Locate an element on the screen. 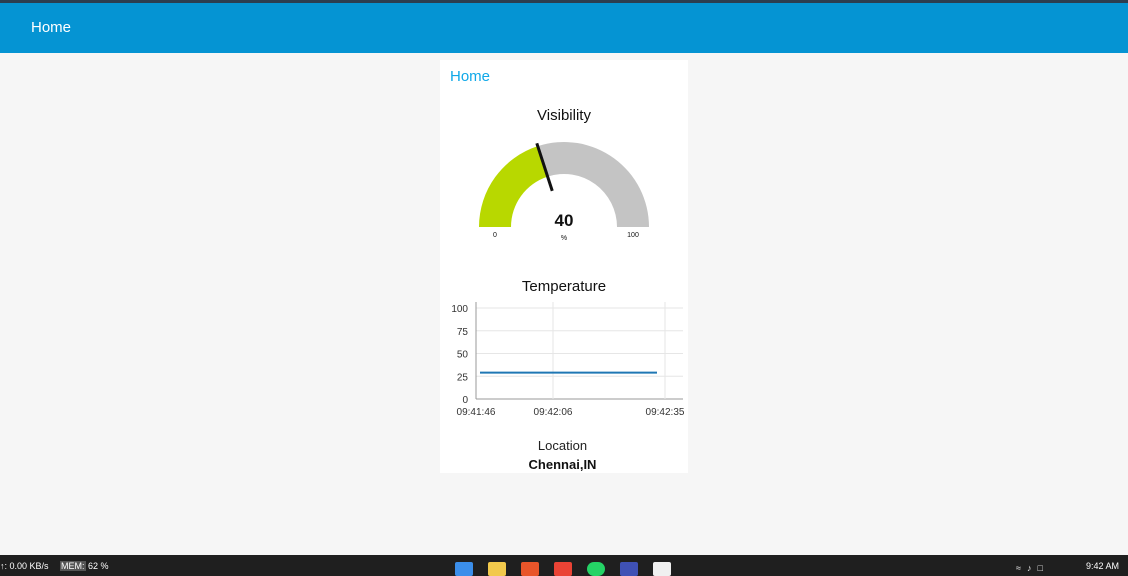 The width and height of the screenshot is (1128, 576). mem-label: MEM: is located at coordinates (73, 566).